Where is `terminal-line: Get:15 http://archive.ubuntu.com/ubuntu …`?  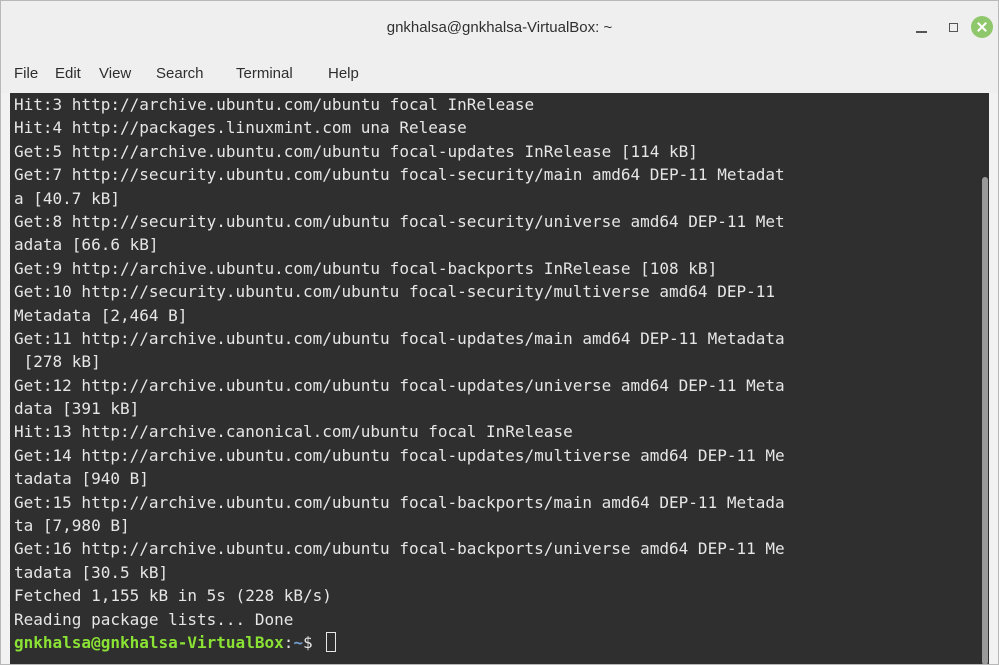 terminal-line: Get:15 http://archive.ubuntu.com/ubuntu … is located at coordinates (399, 502).